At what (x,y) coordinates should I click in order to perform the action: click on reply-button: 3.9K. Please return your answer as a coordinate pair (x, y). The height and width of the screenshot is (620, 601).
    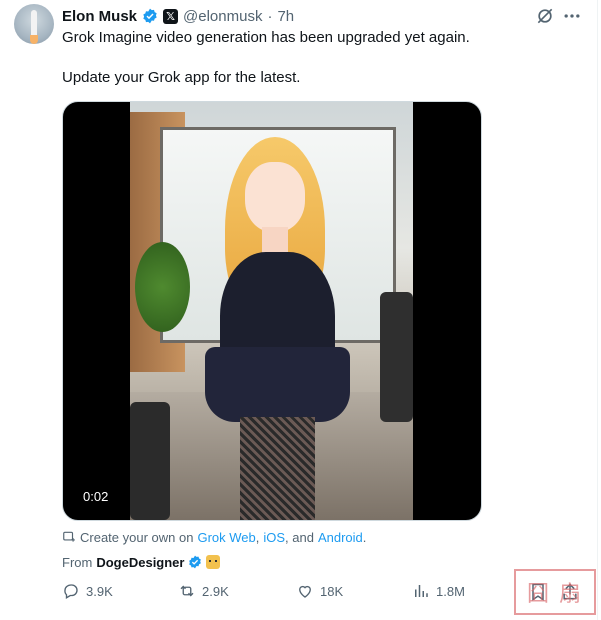
    Looking at the image, I should click on (87, 591).